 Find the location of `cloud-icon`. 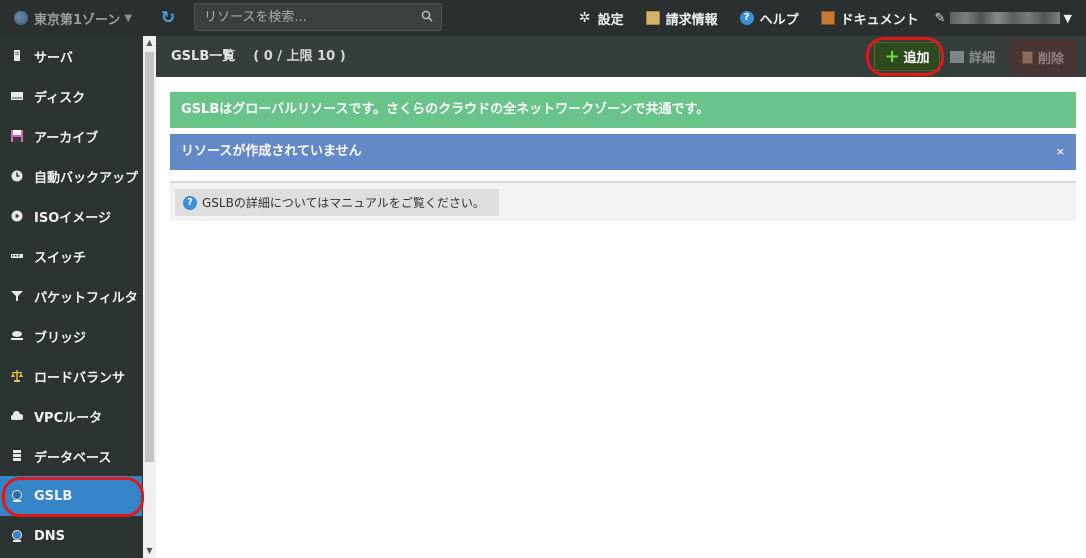

cloud-icon is located at coordinates (17, 415).